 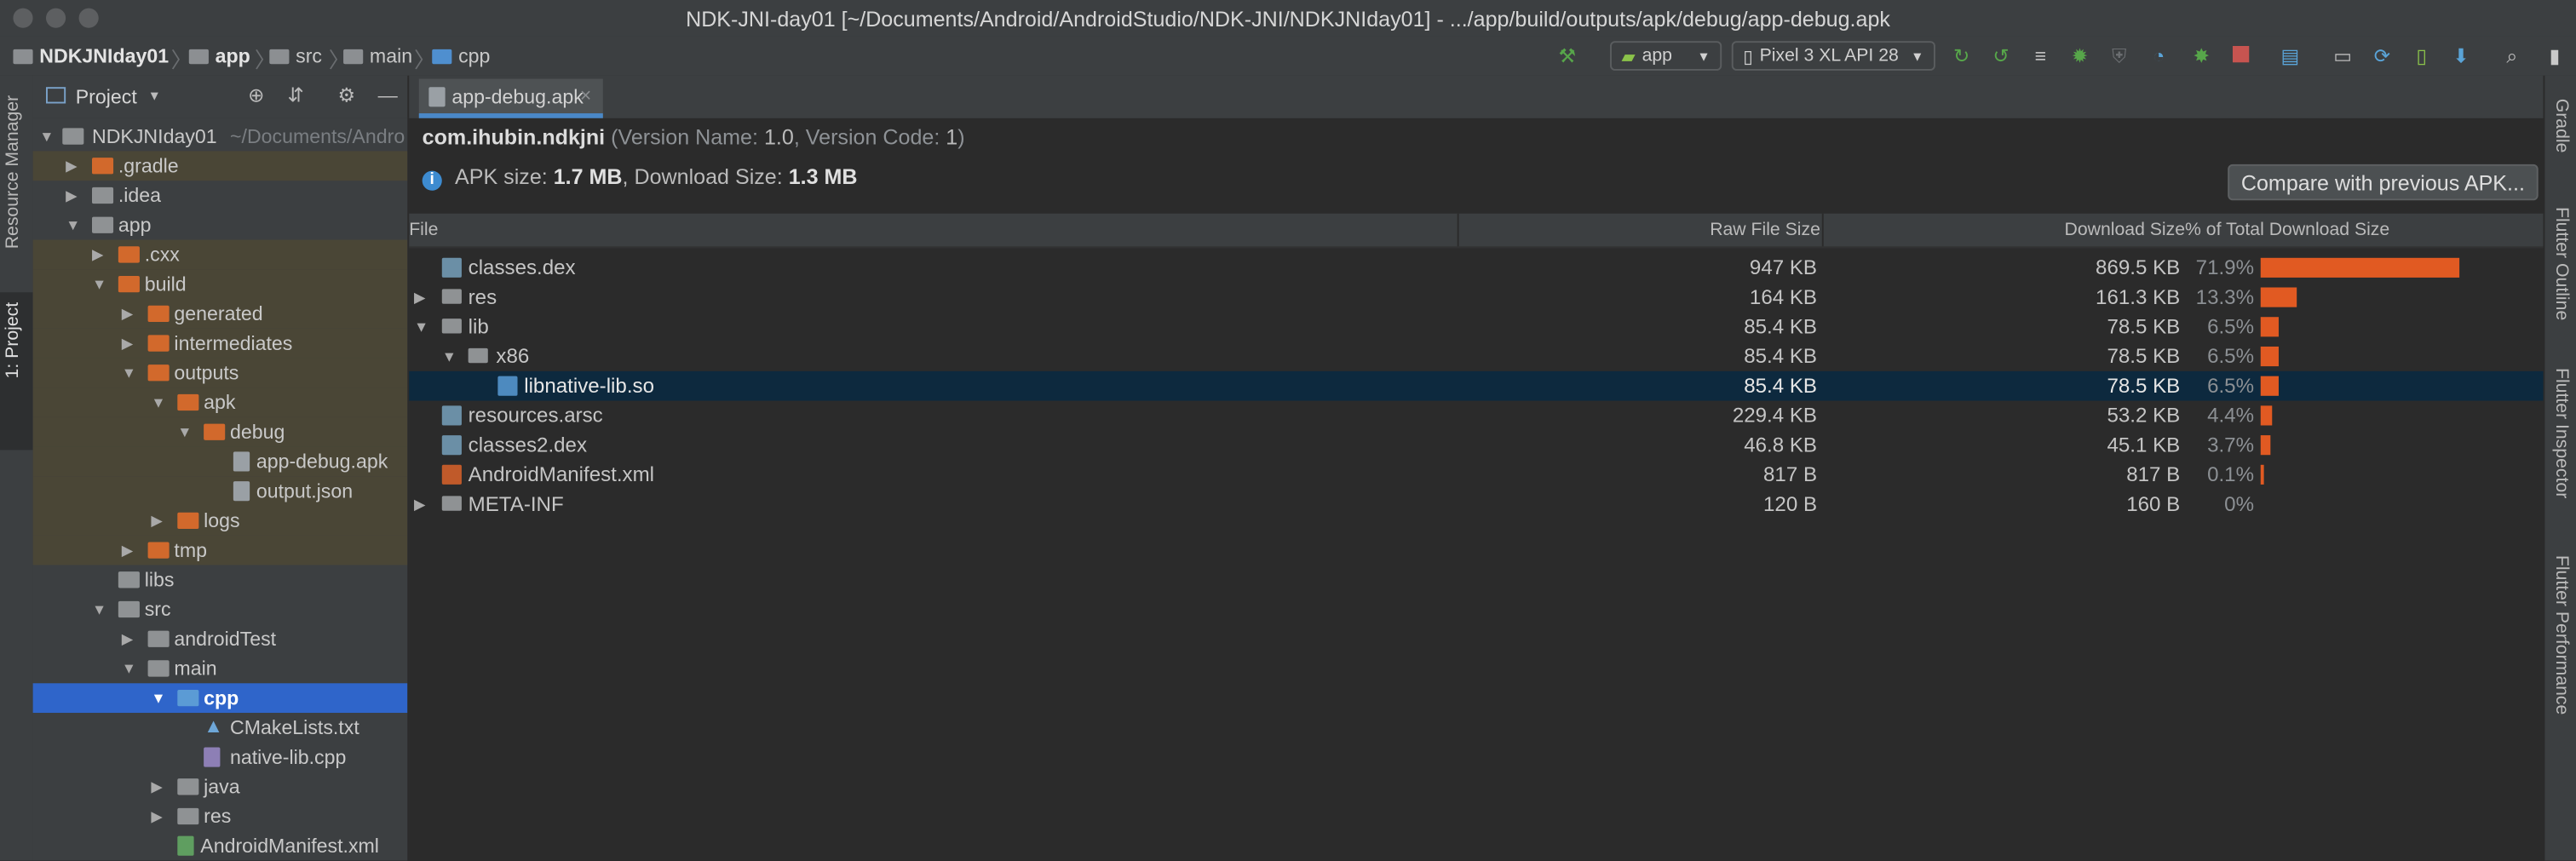 What do you see at coordinates (1476, 416) in the screenshot?
I see `table-row: resources.arsc 229.4 KB 53.2 KB 4.4%` at bounding box center [1476, 416].